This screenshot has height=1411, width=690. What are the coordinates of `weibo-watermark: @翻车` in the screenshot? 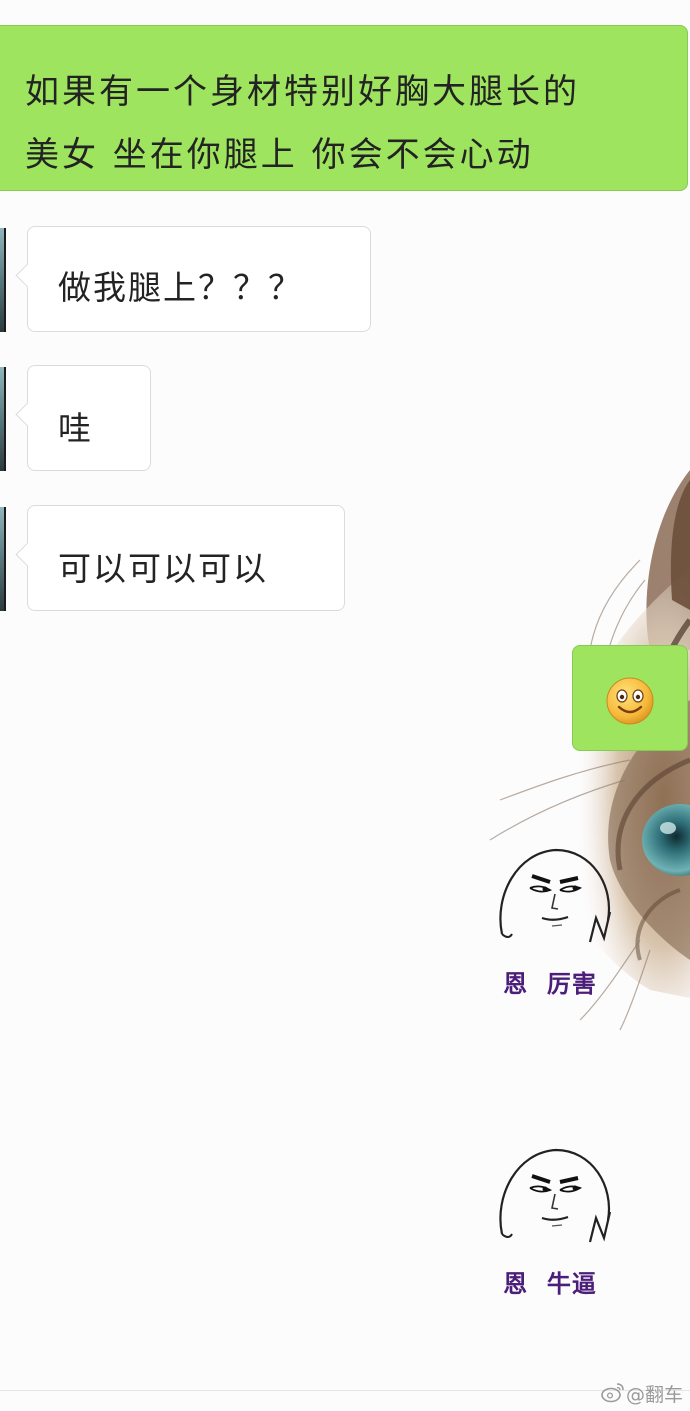 It's located at (645, 1393).